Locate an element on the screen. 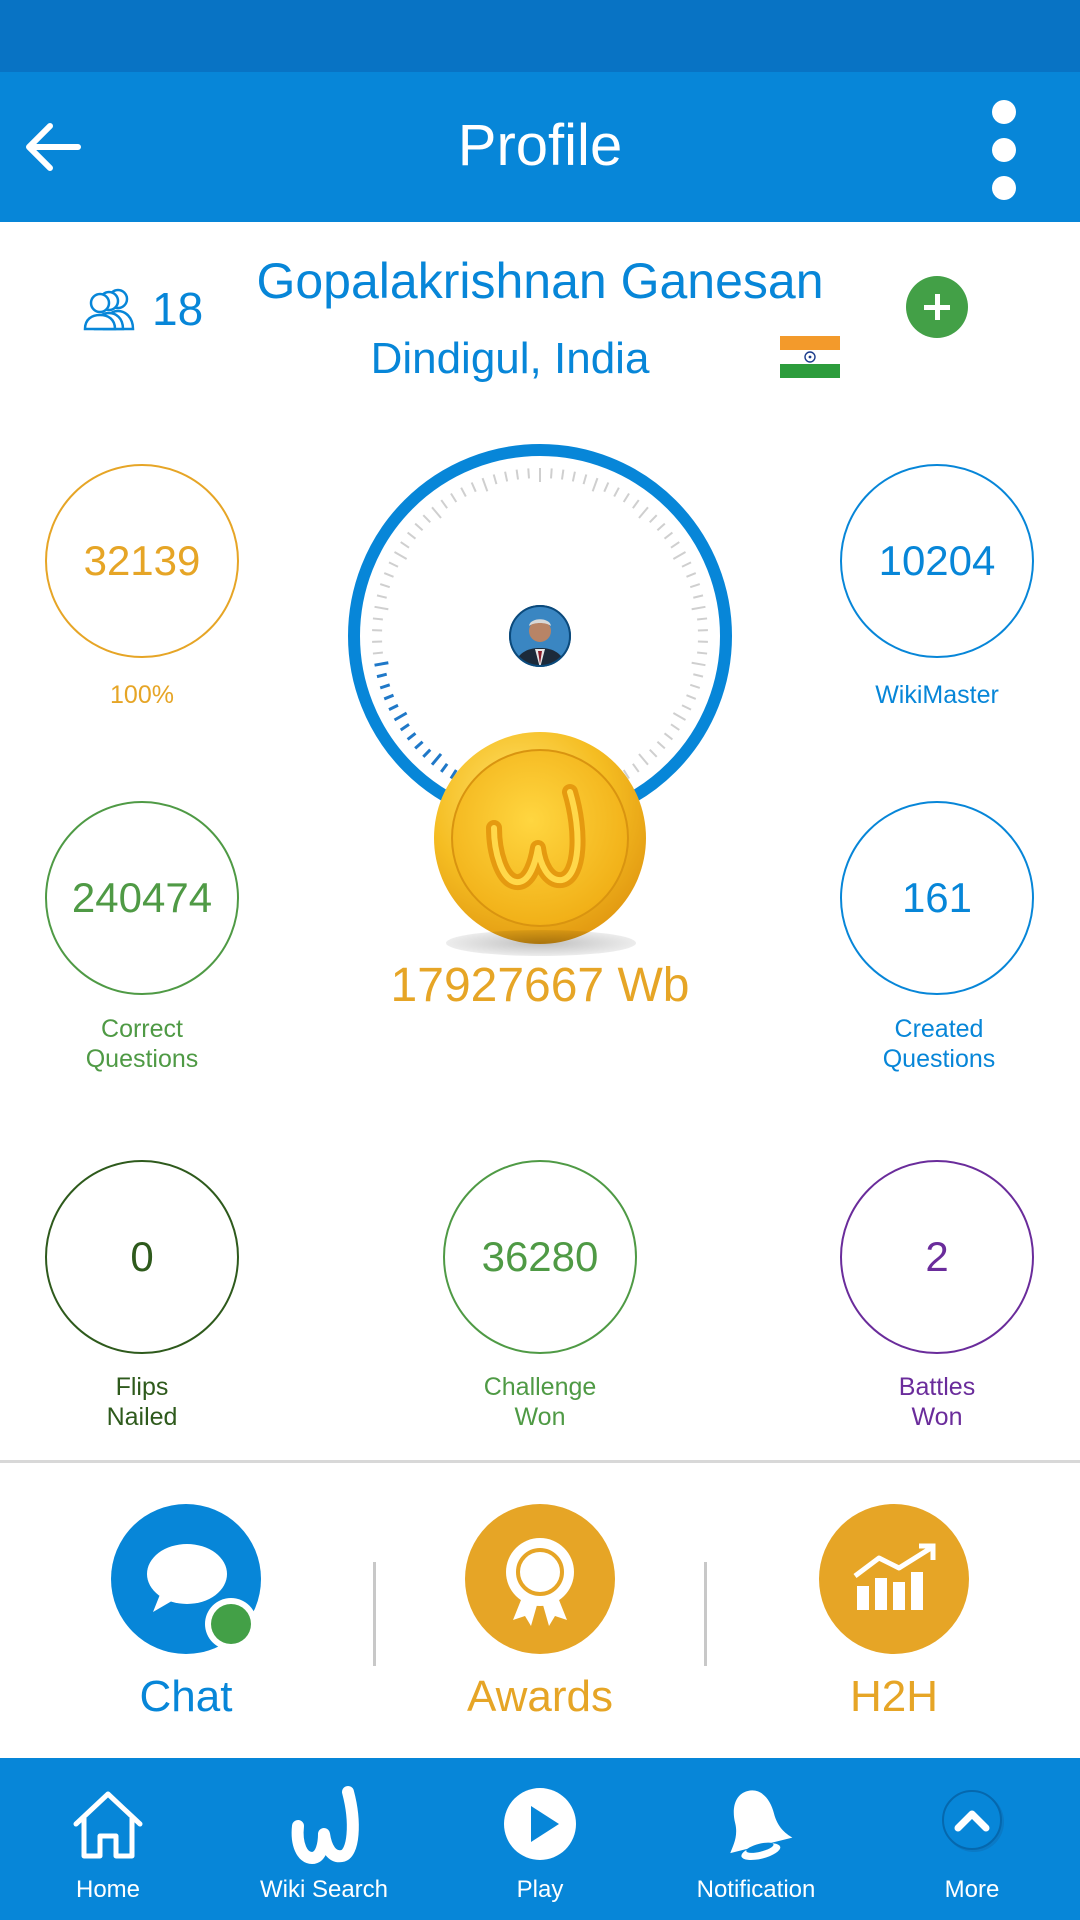 The height and width of the screenshot is (1920, 1080). award-icon is located at coordinates (540, 1582).